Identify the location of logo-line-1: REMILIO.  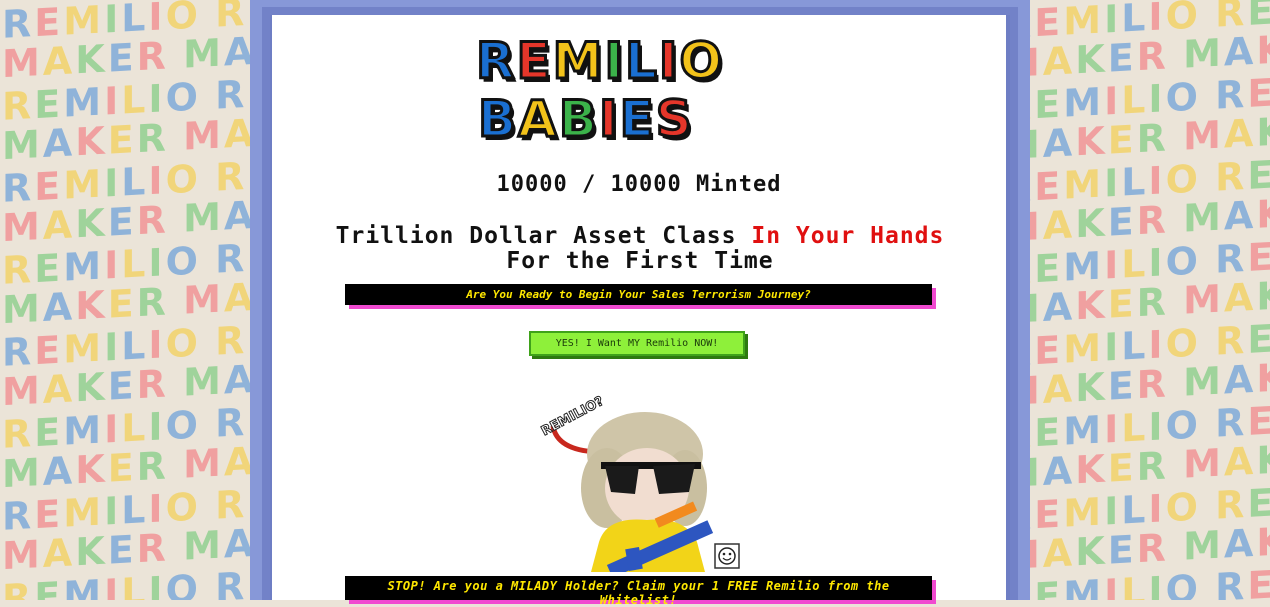
(600, 61).